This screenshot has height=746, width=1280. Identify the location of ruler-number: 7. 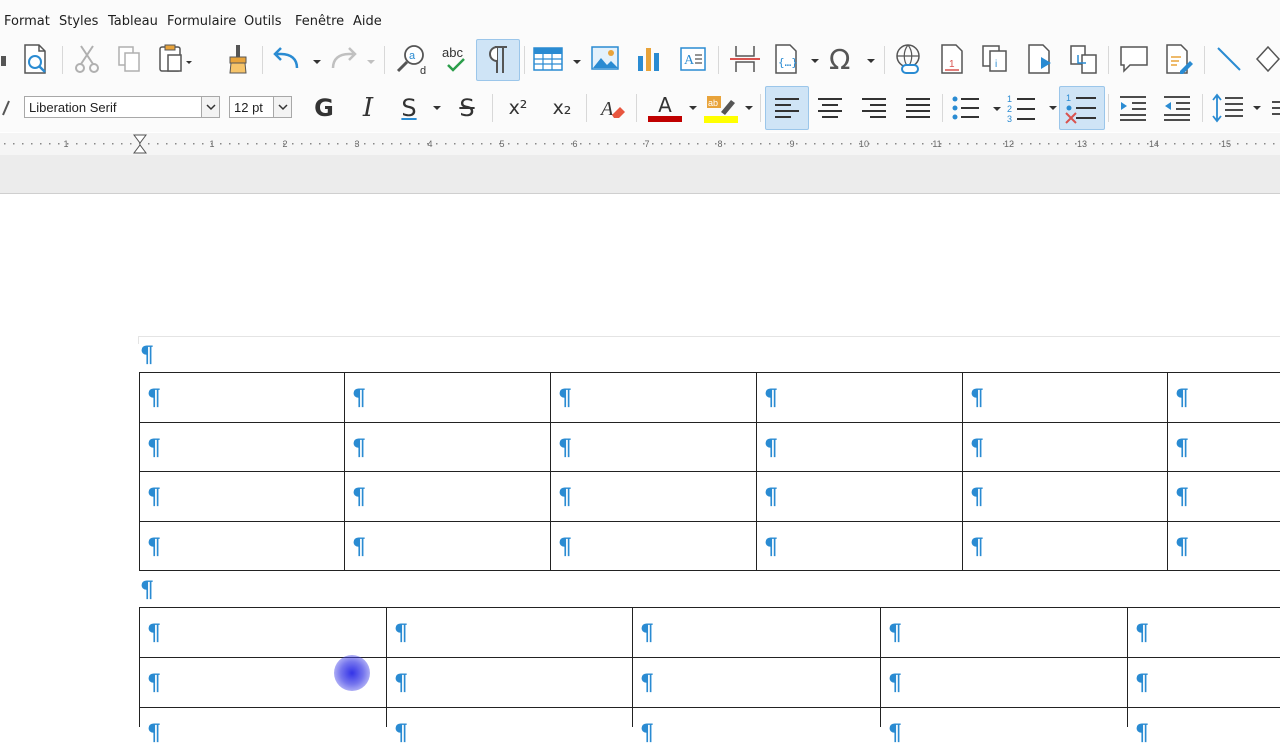
(646, 144).